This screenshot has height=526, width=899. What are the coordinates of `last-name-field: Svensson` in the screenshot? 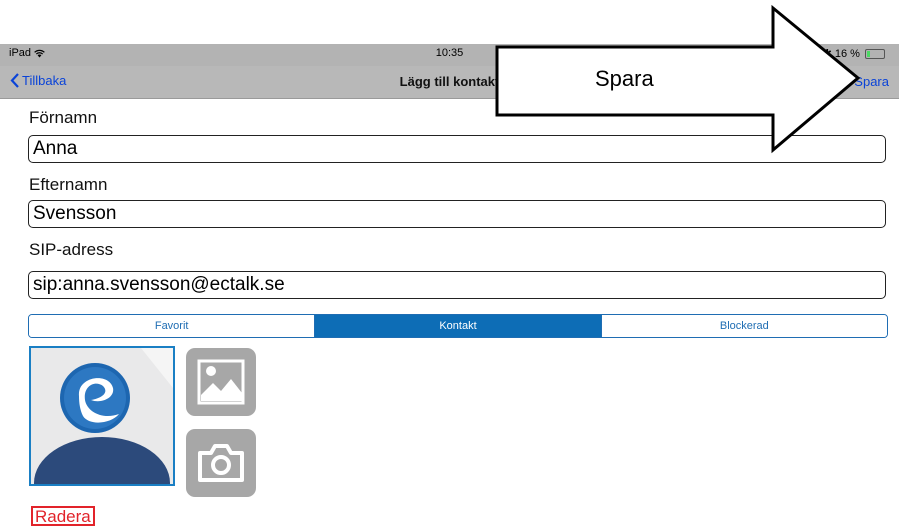 It's located at (457, 214).